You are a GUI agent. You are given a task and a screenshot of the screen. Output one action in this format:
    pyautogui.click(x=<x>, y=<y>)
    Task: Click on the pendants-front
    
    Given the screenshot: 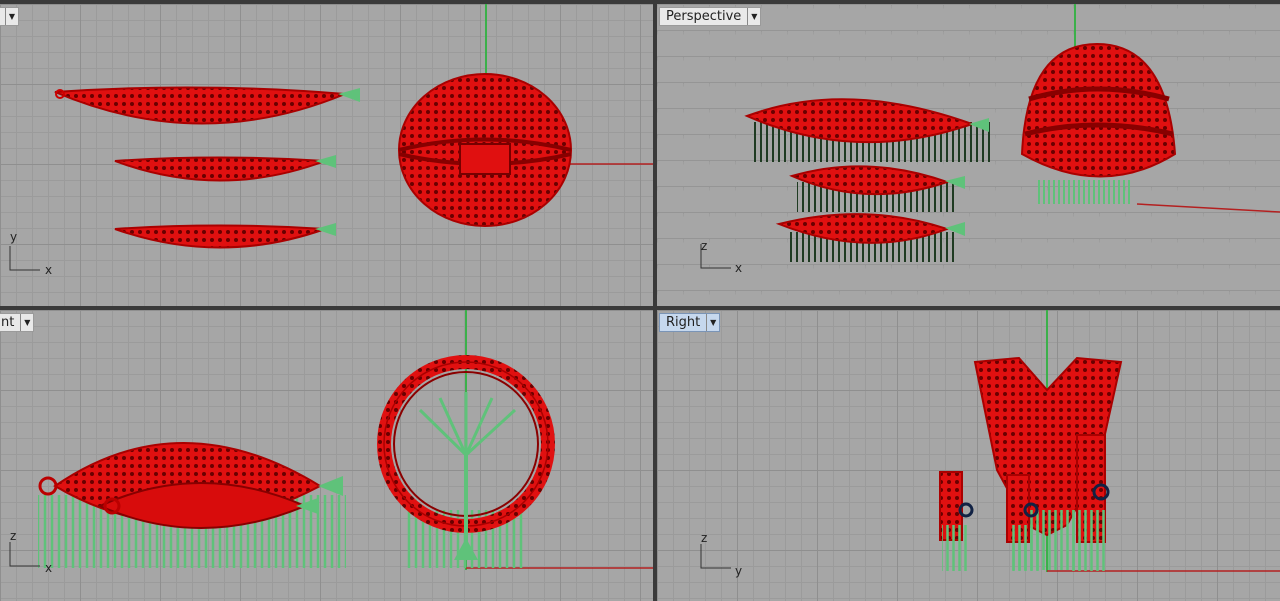 What is the action you would take?
    pyautogui.click(x=192, y=505)
    